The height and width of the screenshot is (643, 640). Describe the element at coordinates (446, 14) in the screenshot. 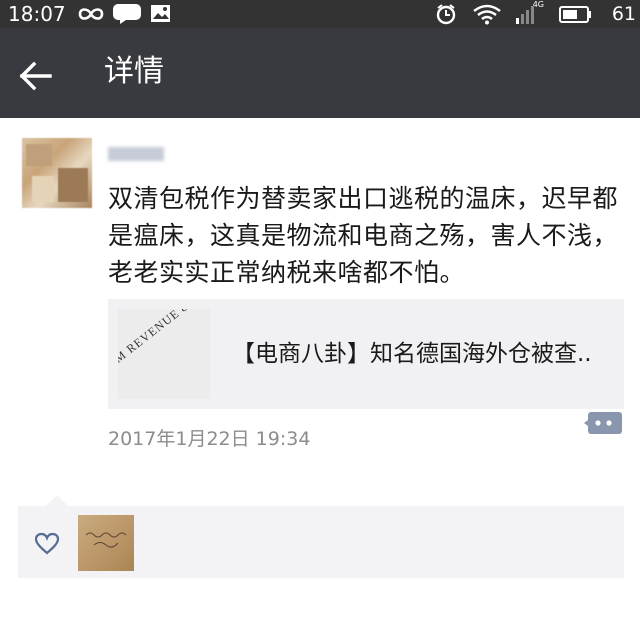

I see `alarm-icon` at that location.